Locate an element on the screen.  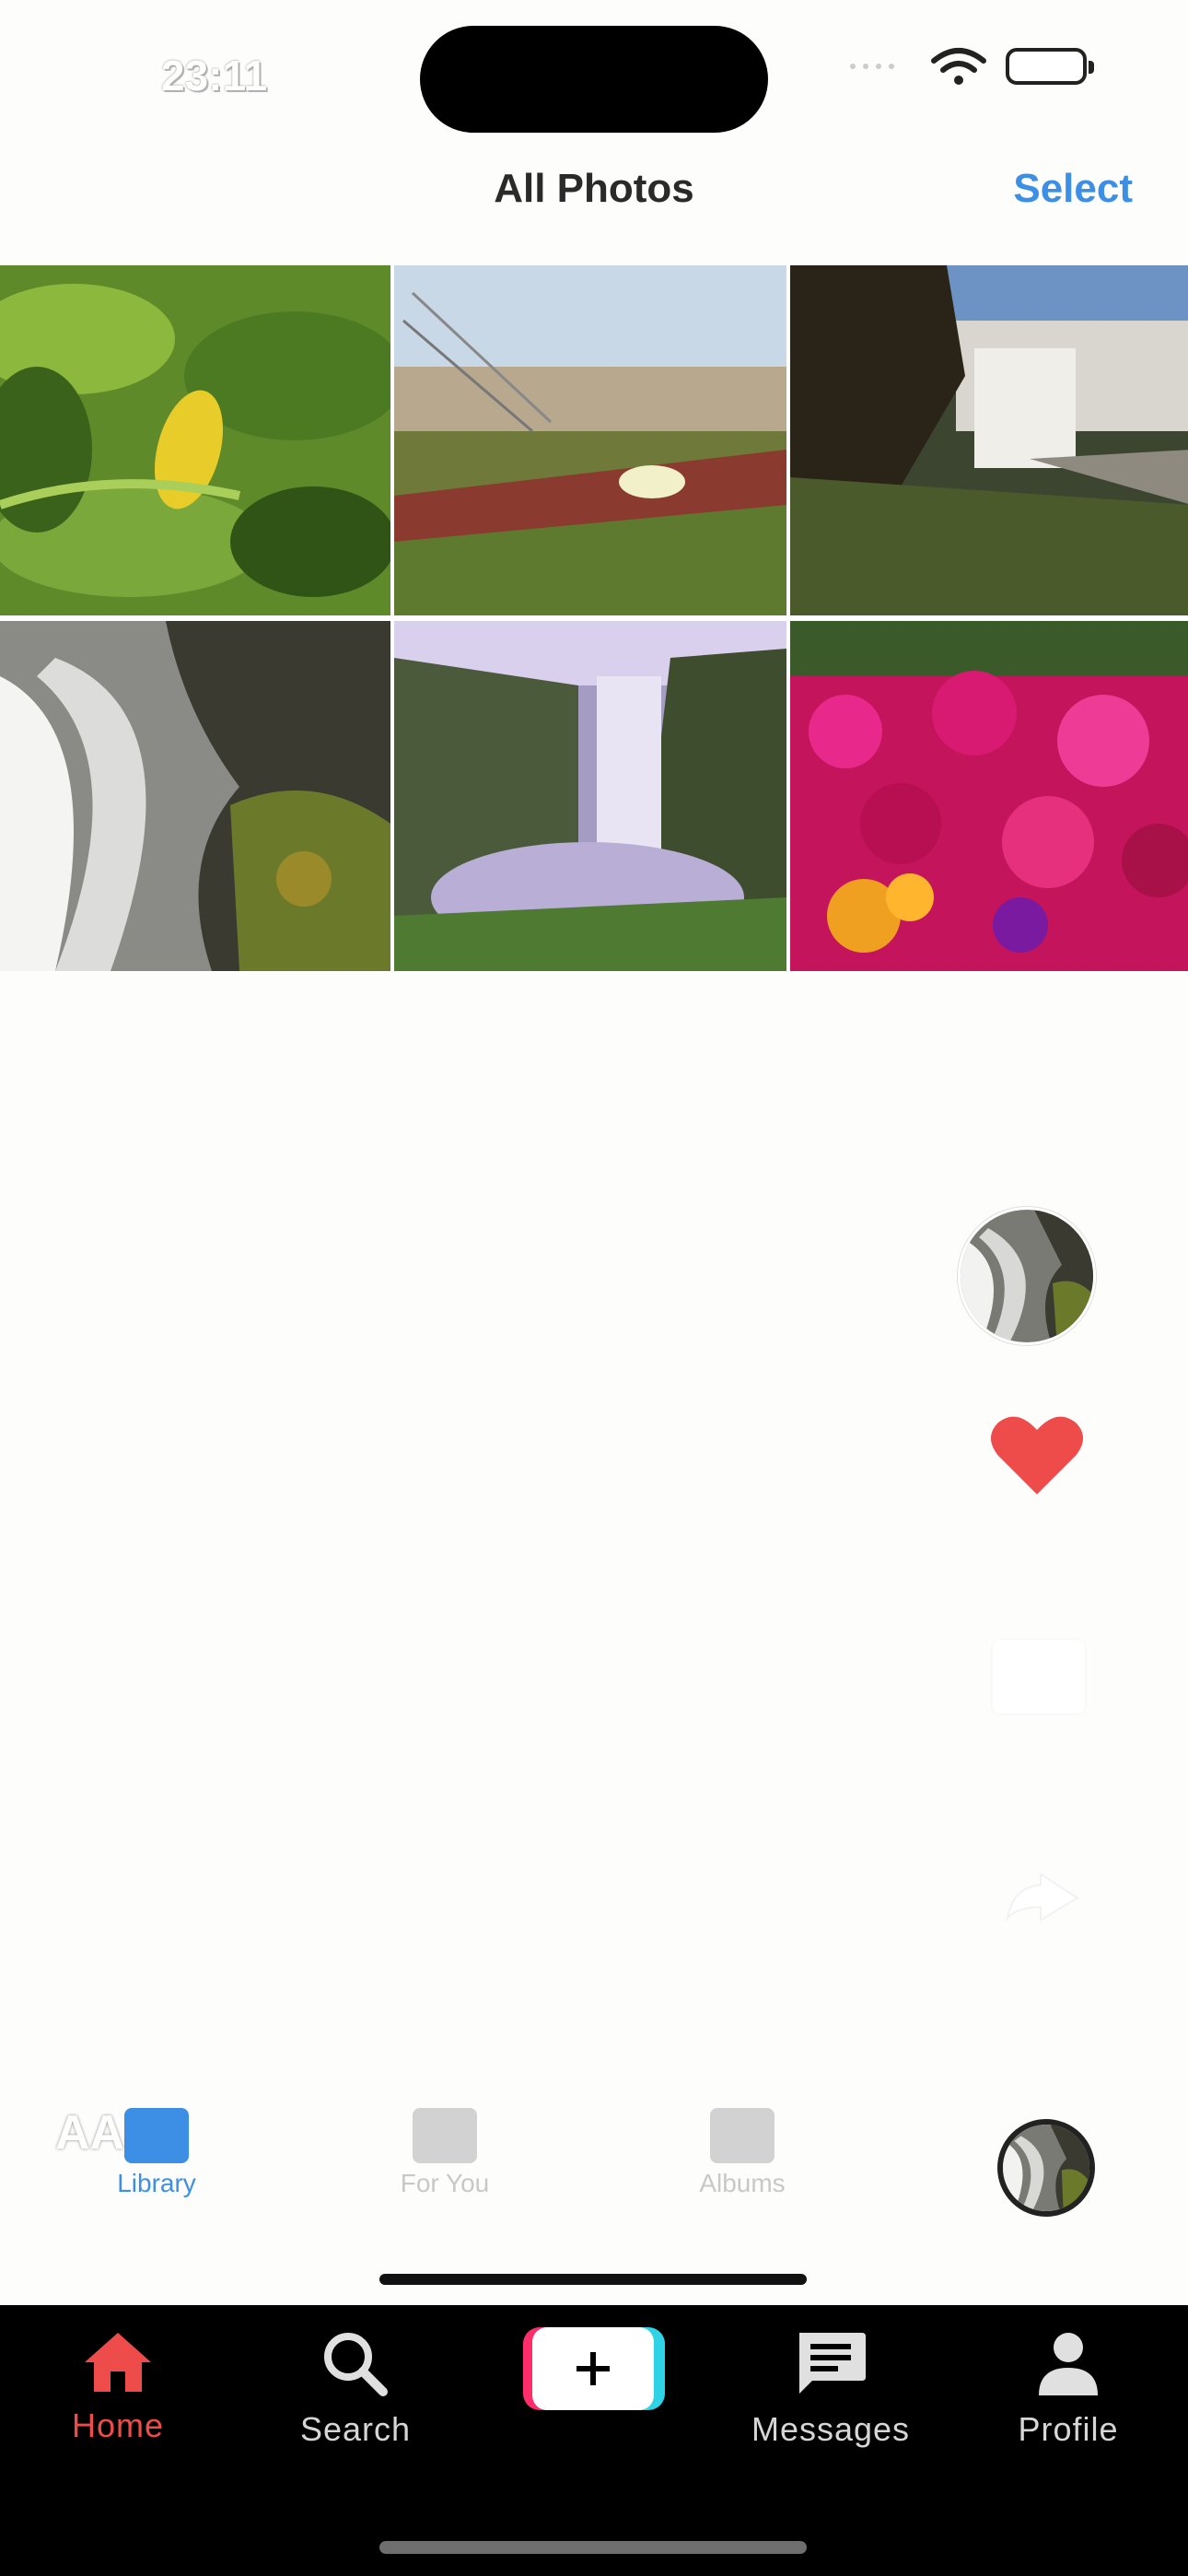
tab-messages: Messages is located at coordinates (830, 2389).